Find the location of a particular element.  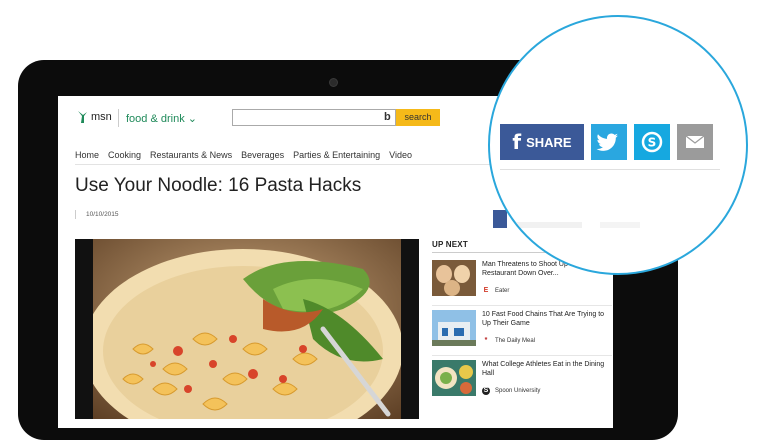

source-label: Eater is located at coordinates (502, 291).